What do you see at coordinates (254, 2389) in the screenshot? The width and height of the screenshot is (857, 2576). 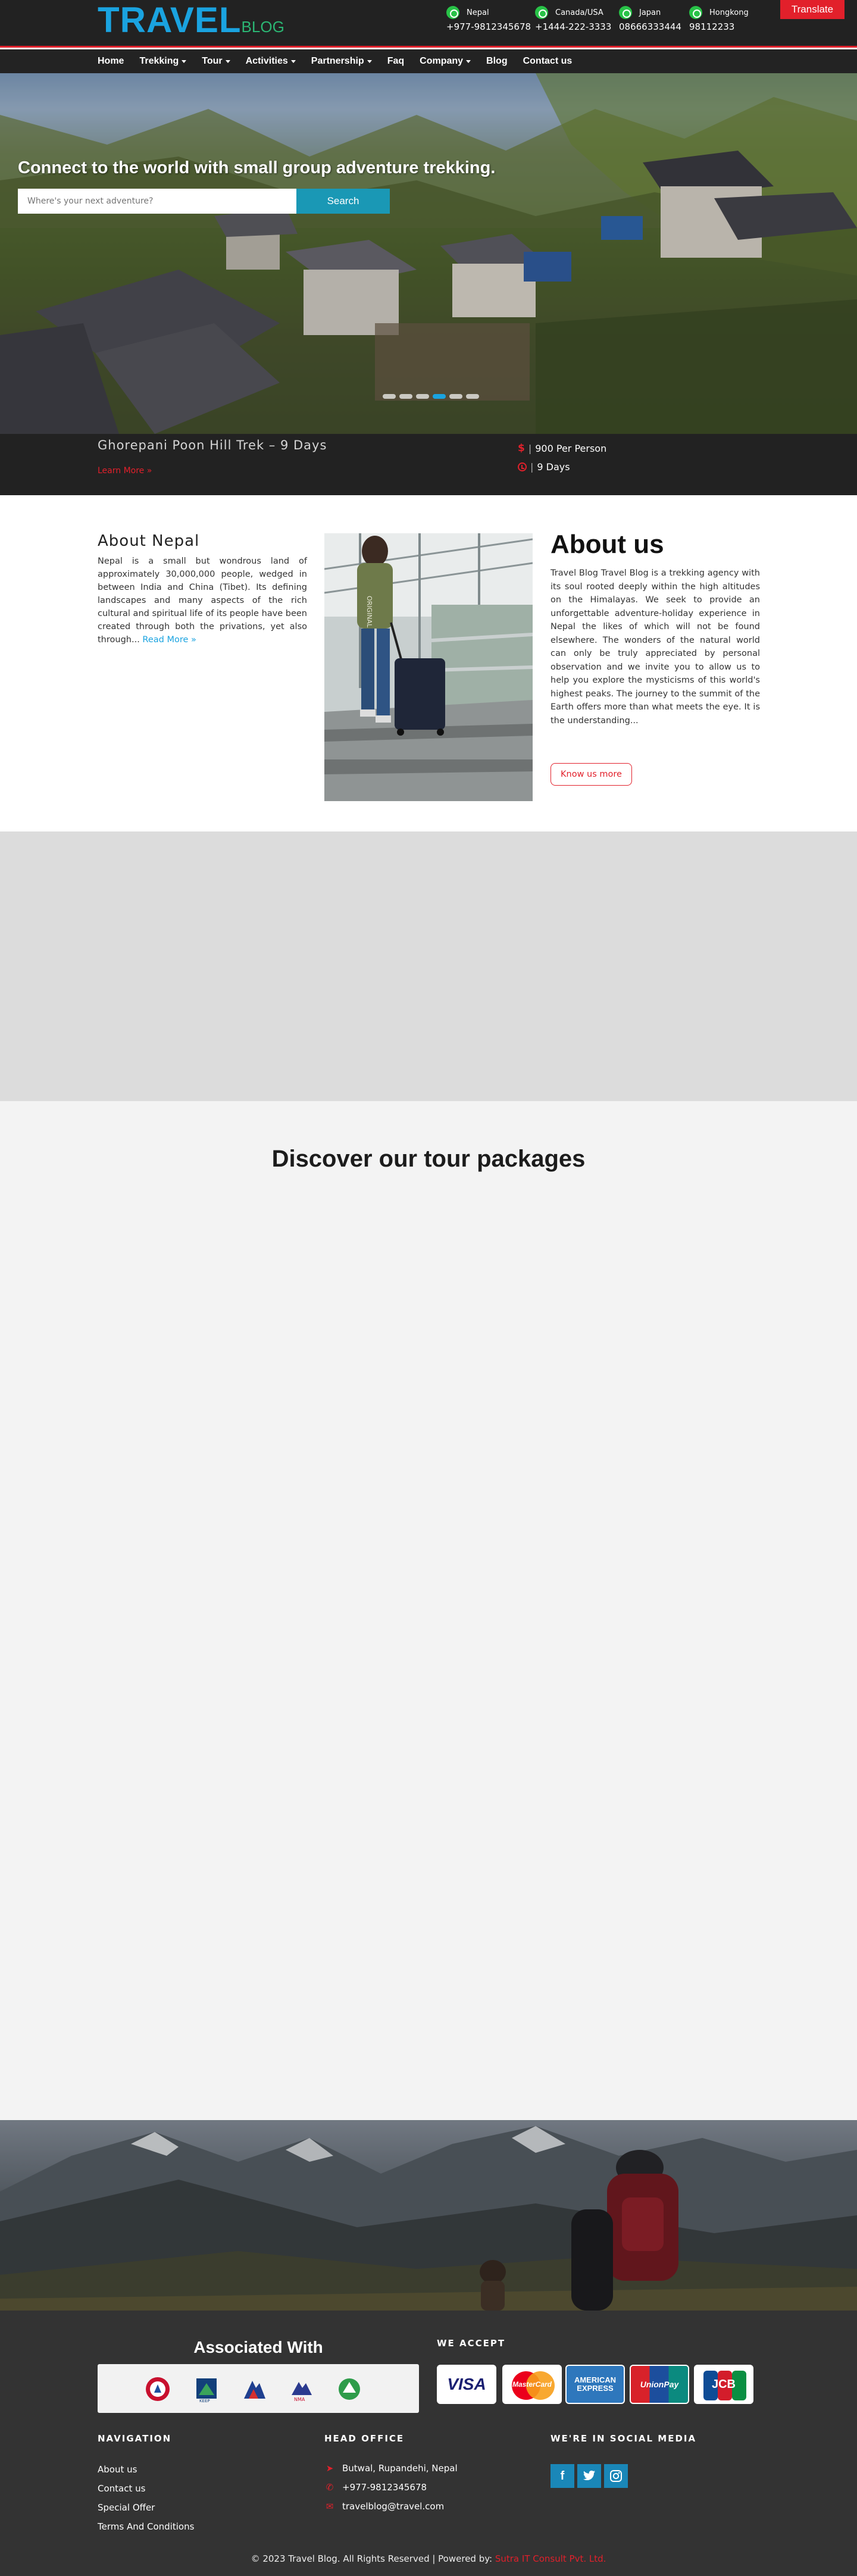 I see `nepal-tourism-logo-icon` at bounding box center [254, 2389].